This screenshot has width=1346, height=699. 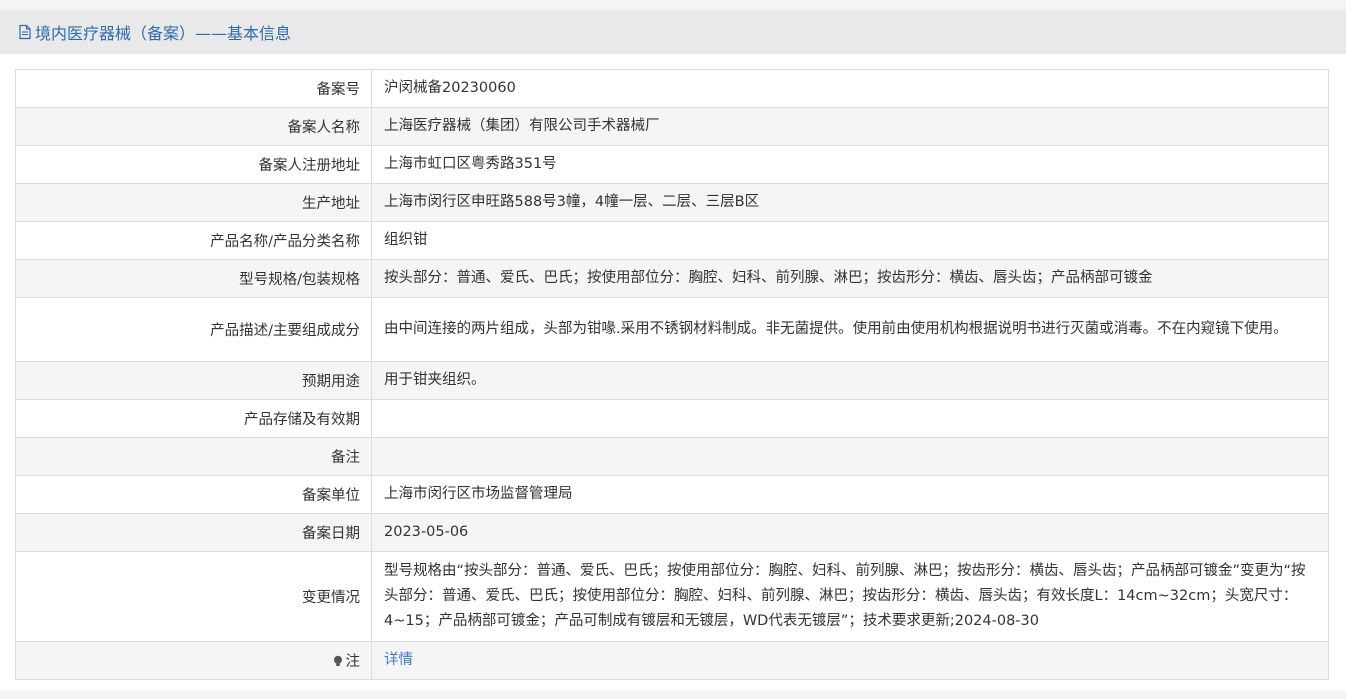 I want to click on row-label: 备案单位, so click(x=193, y=494).